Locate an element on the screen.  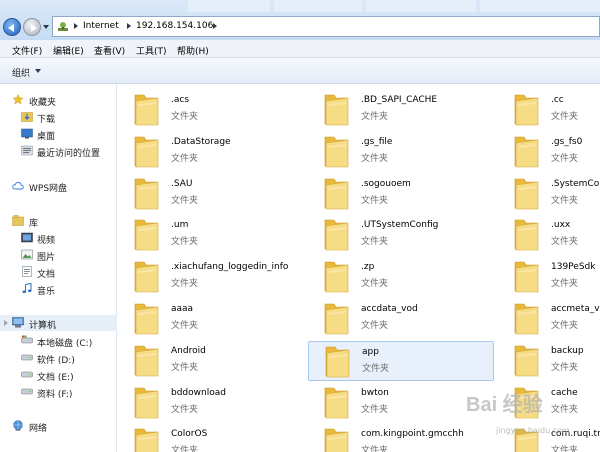
nav-wps-drive: WPS网盘 is located at coordinates (58, 186).